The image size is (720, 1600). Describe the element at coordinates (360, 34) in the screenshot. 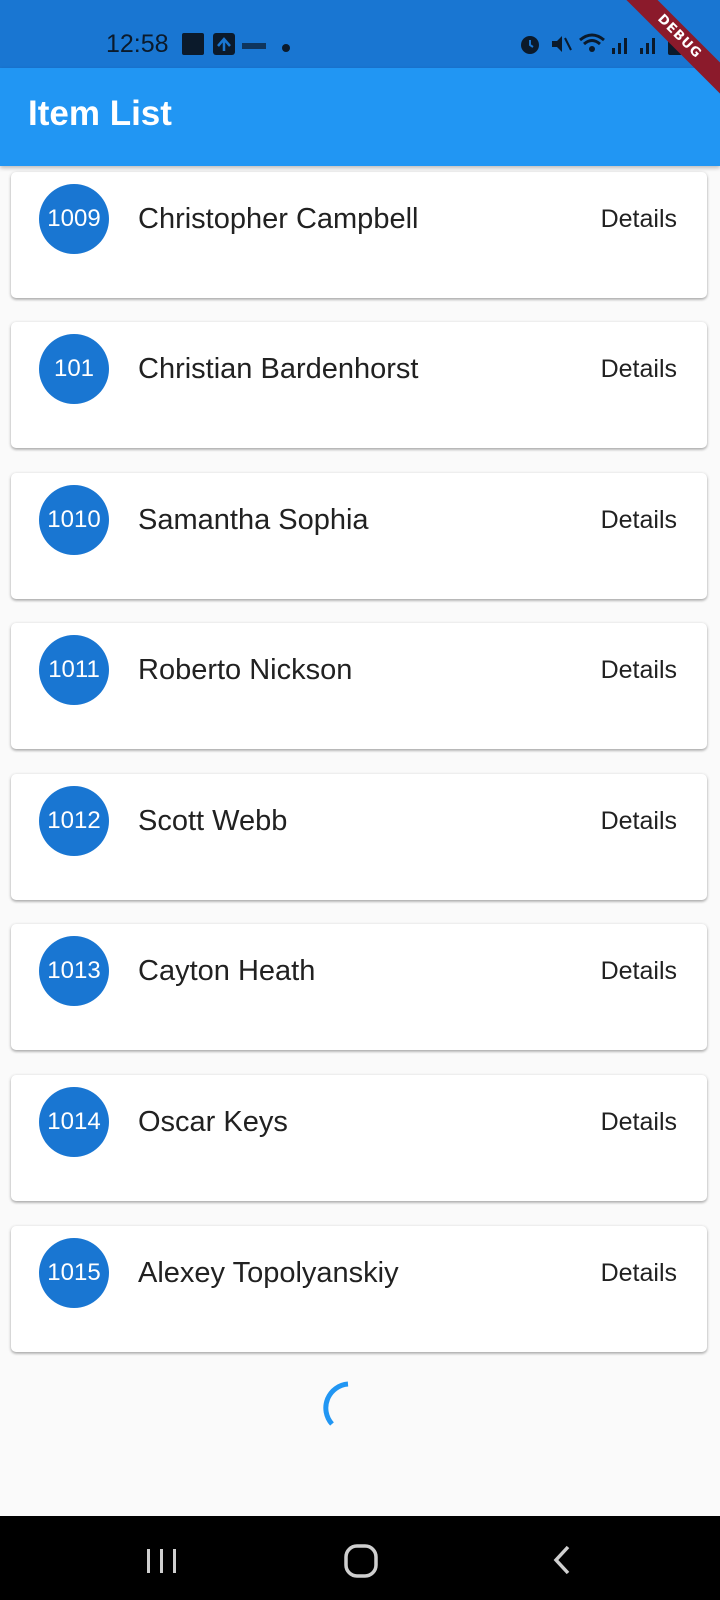

I see `status-bar: 12:58` at that location.